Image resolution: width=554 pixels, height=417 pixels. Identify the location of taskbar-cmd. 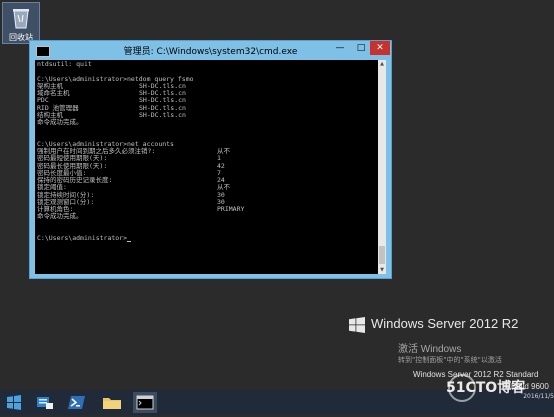
(145, 402).